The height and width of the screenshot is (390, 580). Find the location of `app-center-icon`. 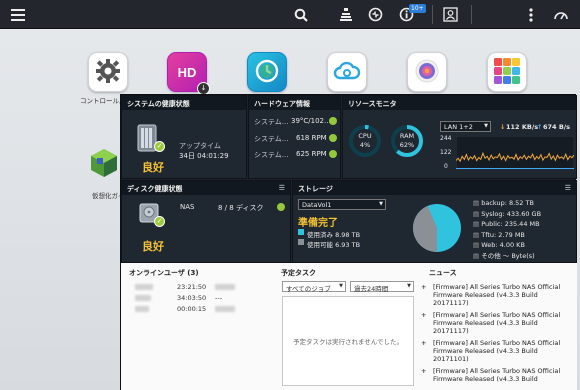

app-center-icon is located at coordinates (507, 72).